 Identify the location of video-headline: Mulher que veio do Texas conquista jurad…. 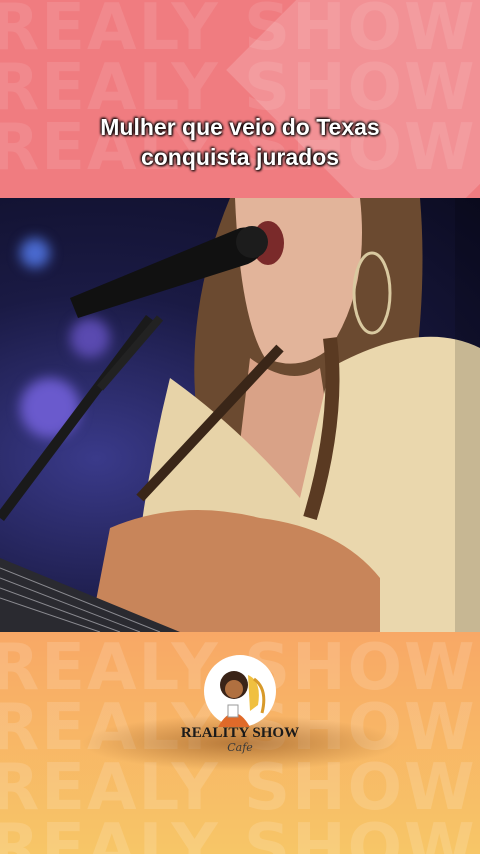
(240, 142).